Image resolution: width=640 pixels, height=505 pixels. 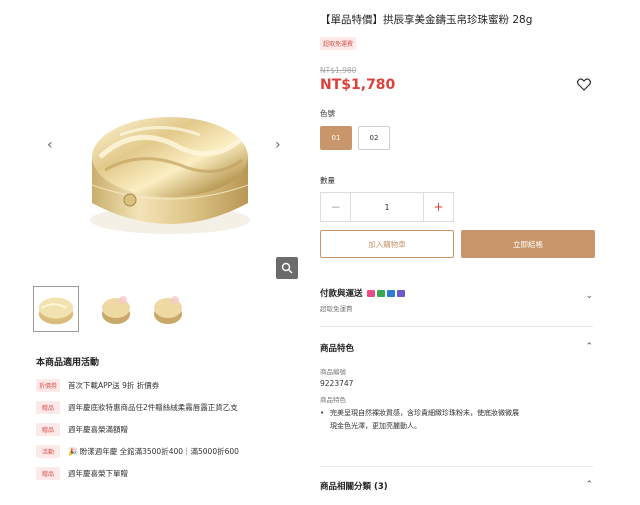 What do you see at coordinates (153, 407) in the screenshot?
I see `activity-text: 週年慶底妝特惠商品任2件贈絲絨柔霧唇露正貨乙支` at bounding box center [153, 407].